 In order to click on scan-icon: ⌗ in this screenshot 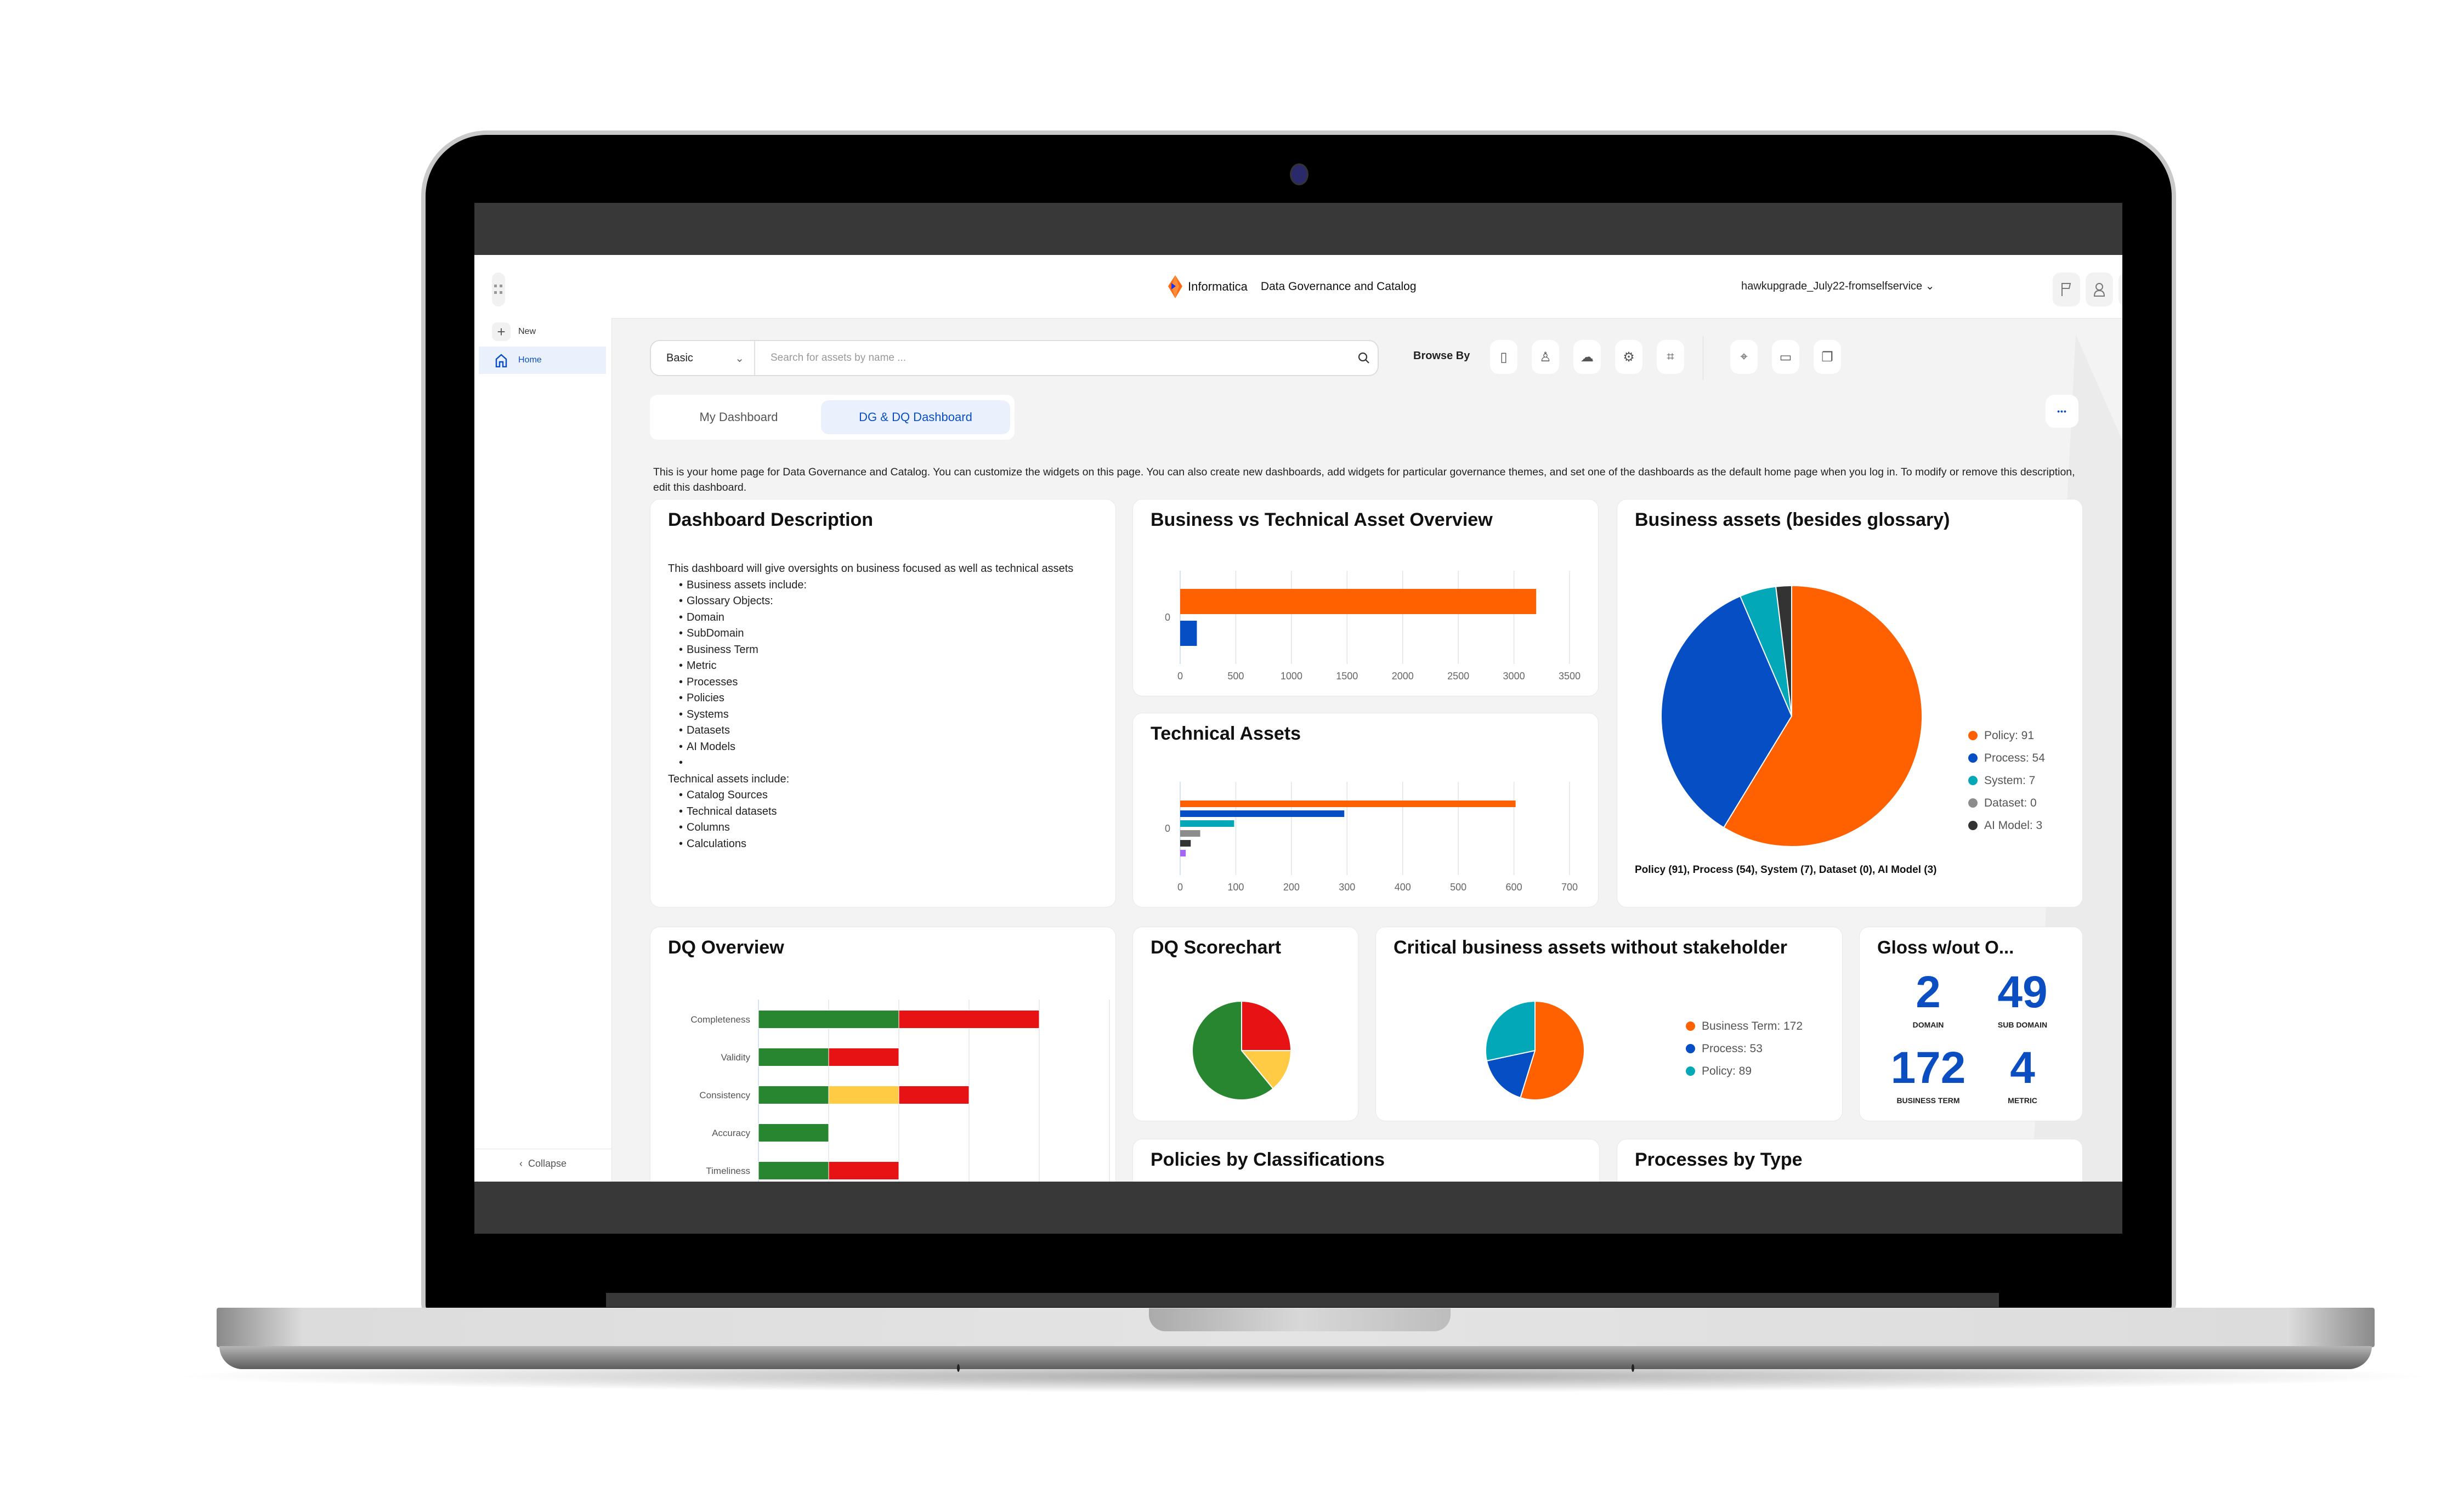, I will do `click(1670, 356)`.